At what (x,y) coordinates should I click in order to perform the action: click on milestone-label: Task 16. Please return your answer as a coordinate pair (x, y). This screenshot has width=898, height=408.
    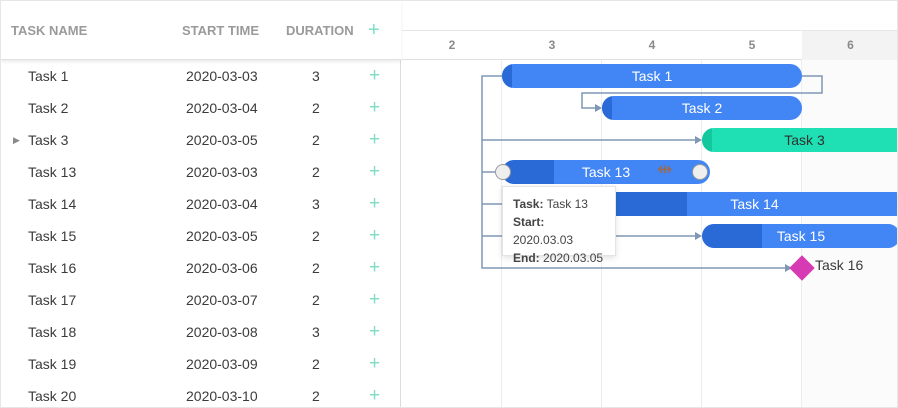
    Looking at the image, I should click on (839, 265).